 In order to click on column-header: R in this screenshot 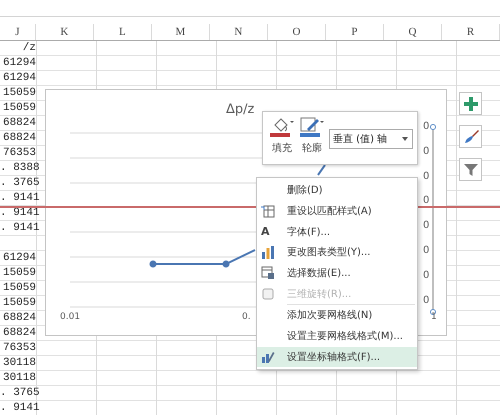, I will do `click(471, 32)`.